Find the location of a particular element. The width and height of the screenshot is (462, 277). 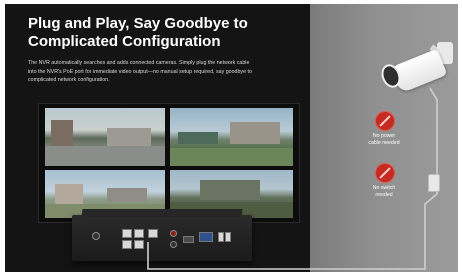

no-switch-note-line-2: needed is located at coordinates (384, 195).